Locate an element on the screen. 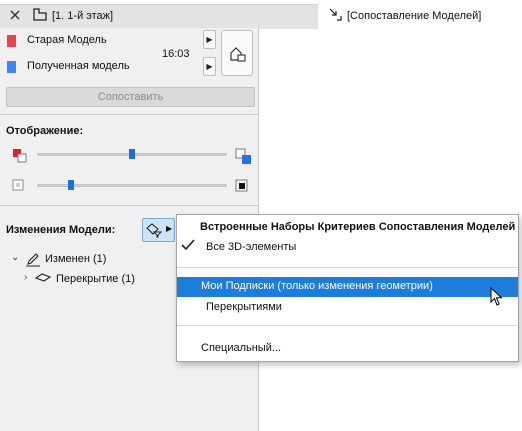  received-model-color-swatch is located at coordinates (11, 67).